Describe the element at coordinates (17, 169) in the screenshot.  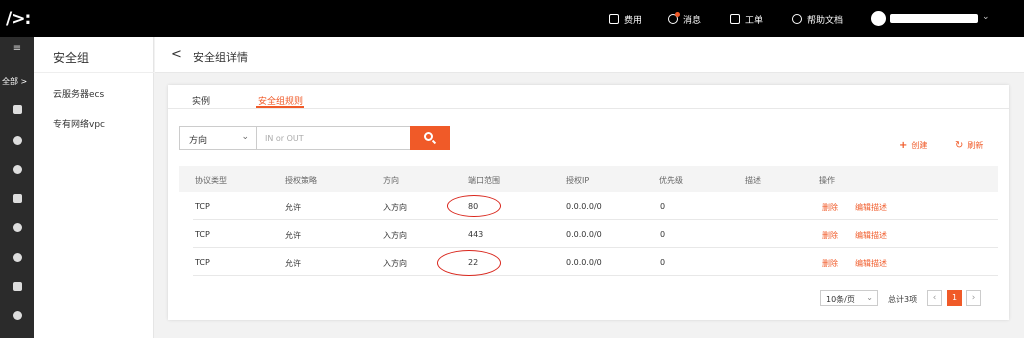
I see `globe-icon` at that location.